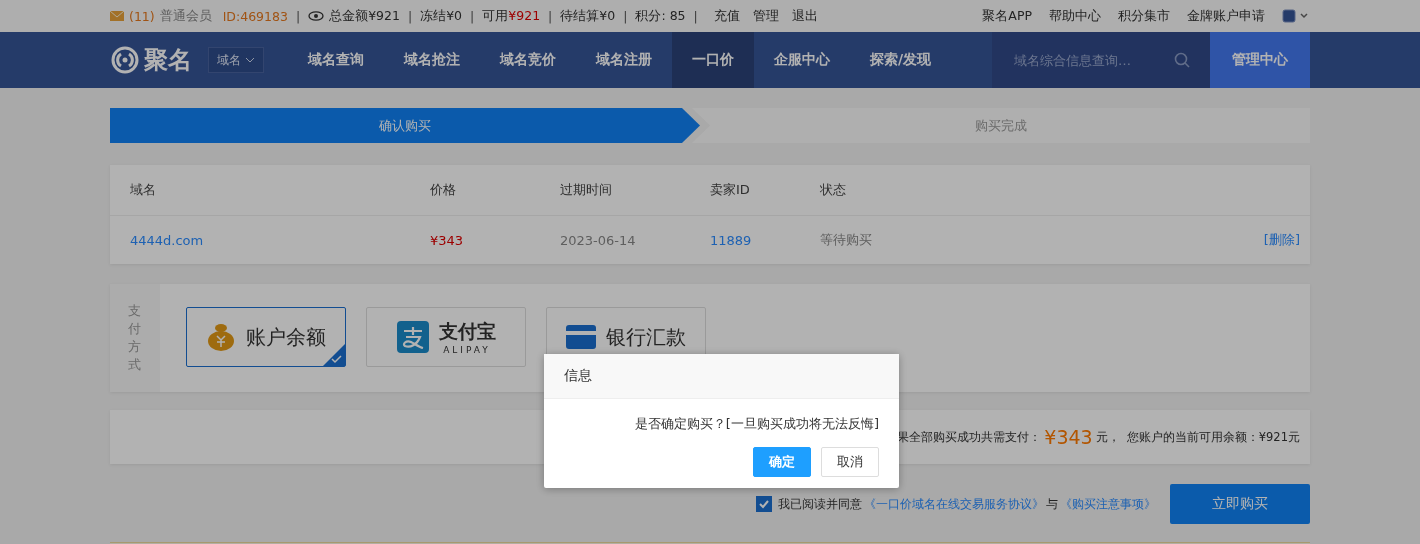 The width and height of the screenshot is (1420, 544). What do you see at coordinates (850, 462) in the screenshot?
I see `cancel-button: 取消` at bounding box center [850, 462].